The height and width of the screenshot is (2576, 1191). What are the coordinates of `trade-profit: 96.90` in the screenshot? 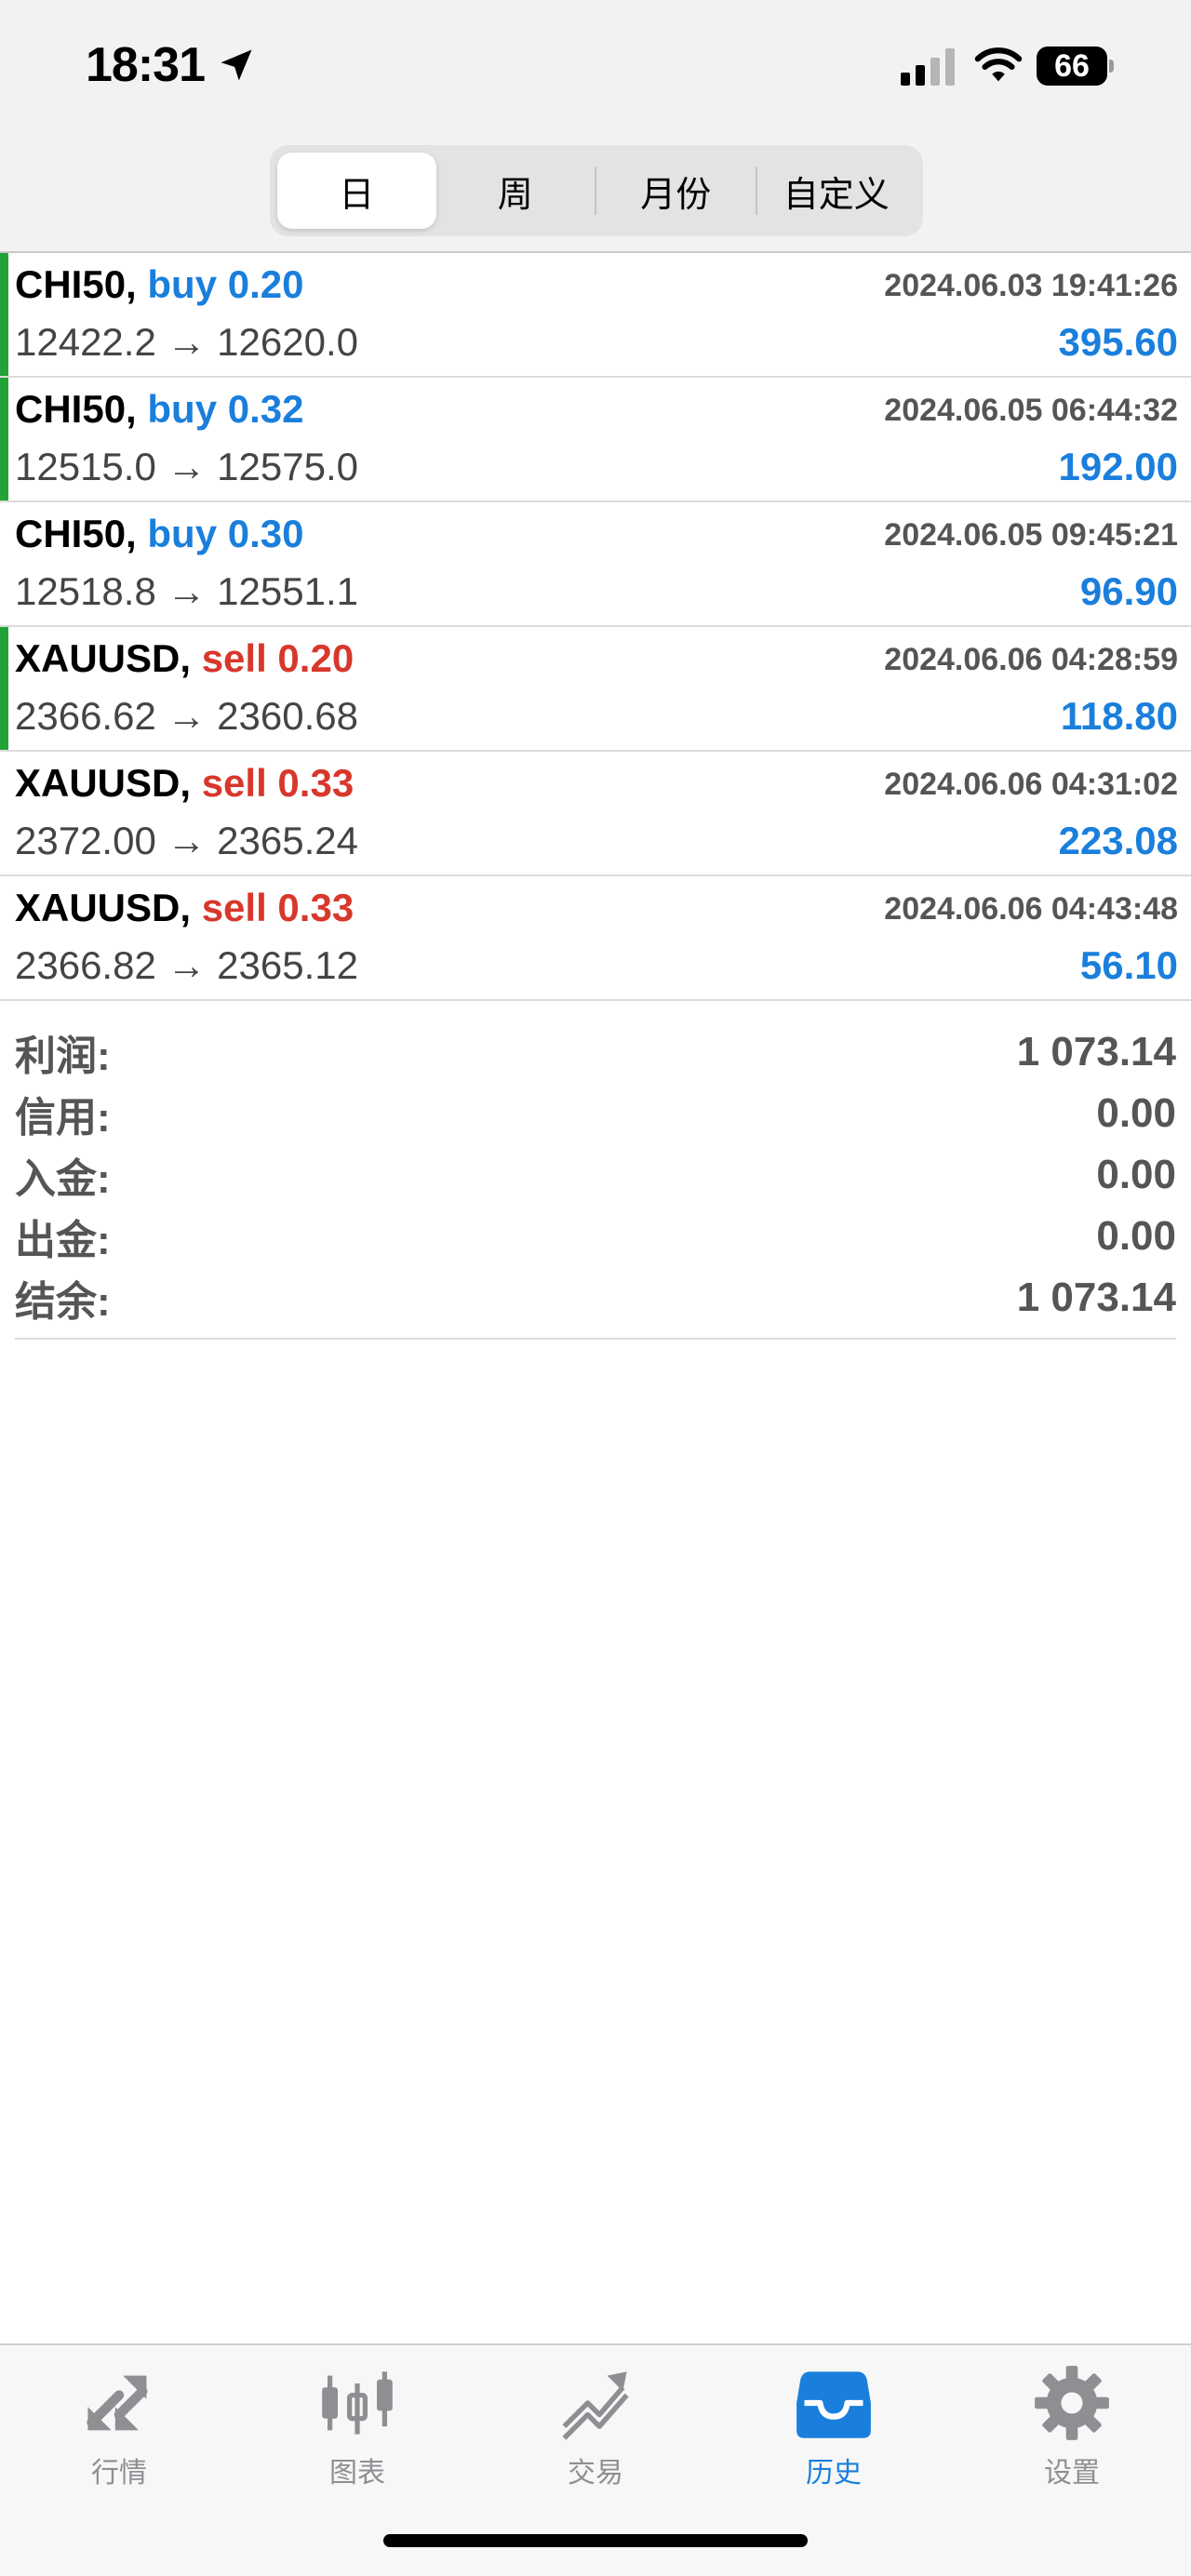 It's located at (1128, 591).